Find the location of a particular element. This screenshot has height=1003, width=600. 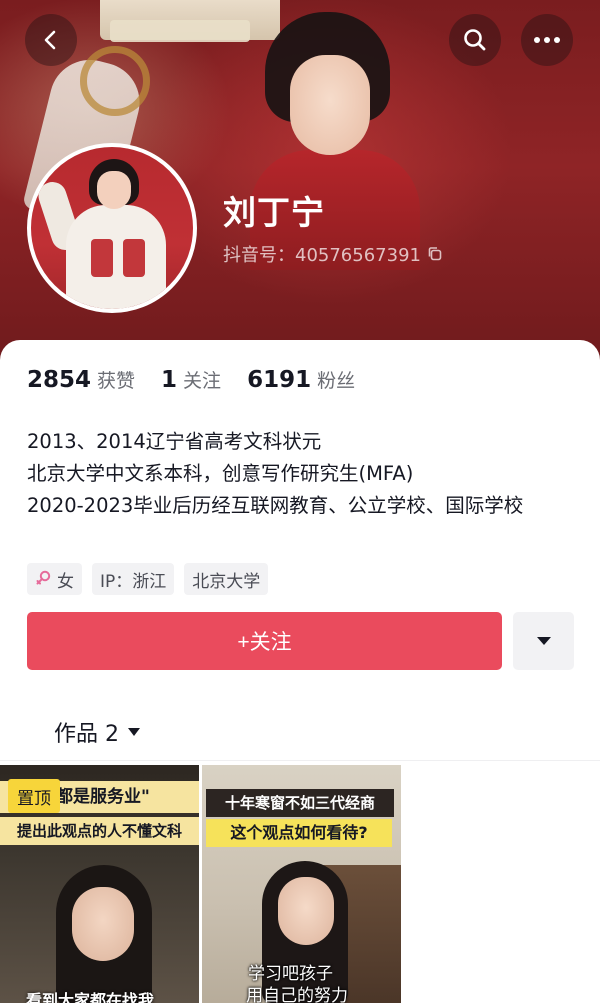

school-tag-label: 北京大学 is located at coordinates (226, 581).